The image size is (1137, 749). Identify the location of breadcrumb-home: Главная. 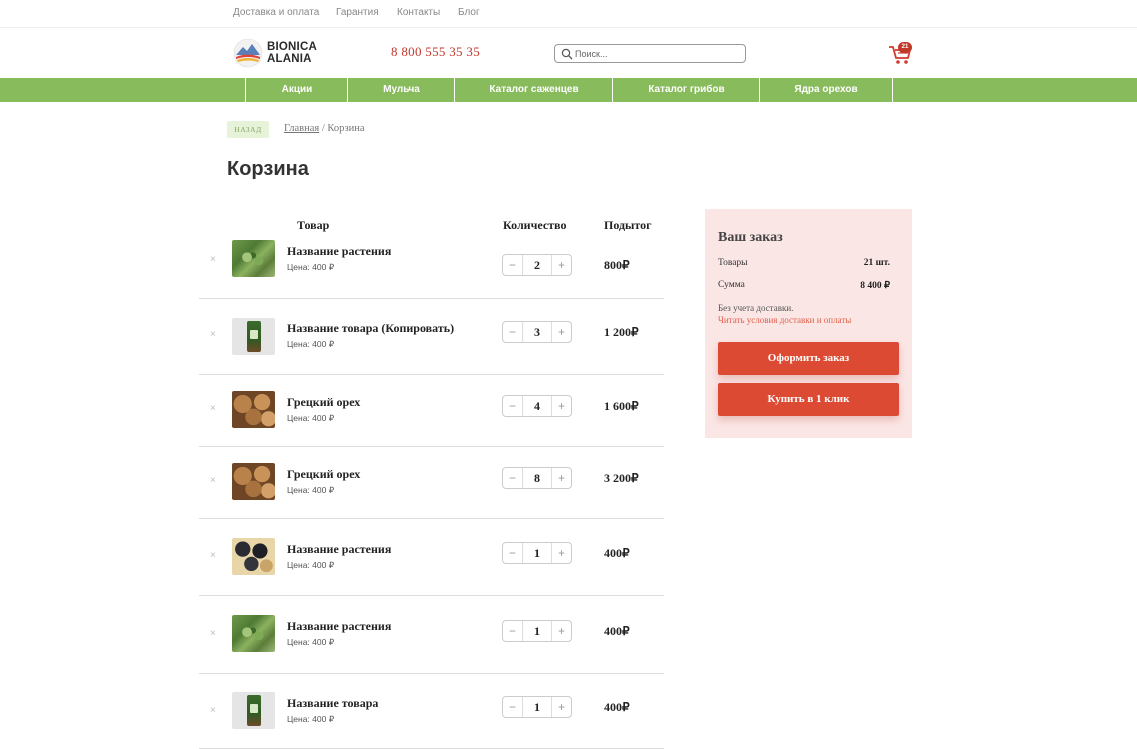
(301, 128).